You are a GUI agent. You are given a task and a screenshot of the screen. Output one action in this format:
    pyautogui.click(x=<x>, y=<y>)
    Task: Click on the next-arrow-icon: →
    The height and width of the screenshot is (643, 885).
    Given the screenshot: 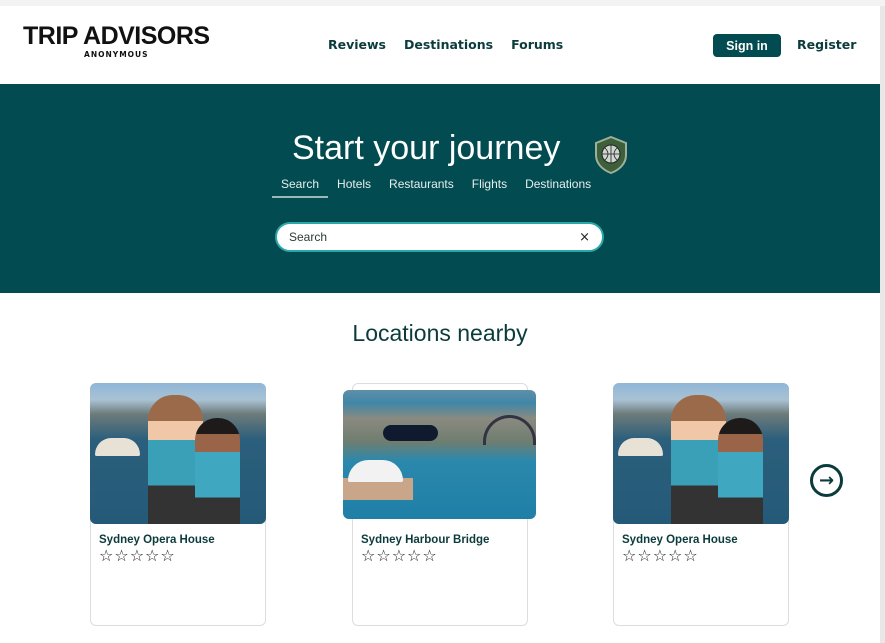 What is the action you would take?
    pyautogui.click(x=826, y=480)
    